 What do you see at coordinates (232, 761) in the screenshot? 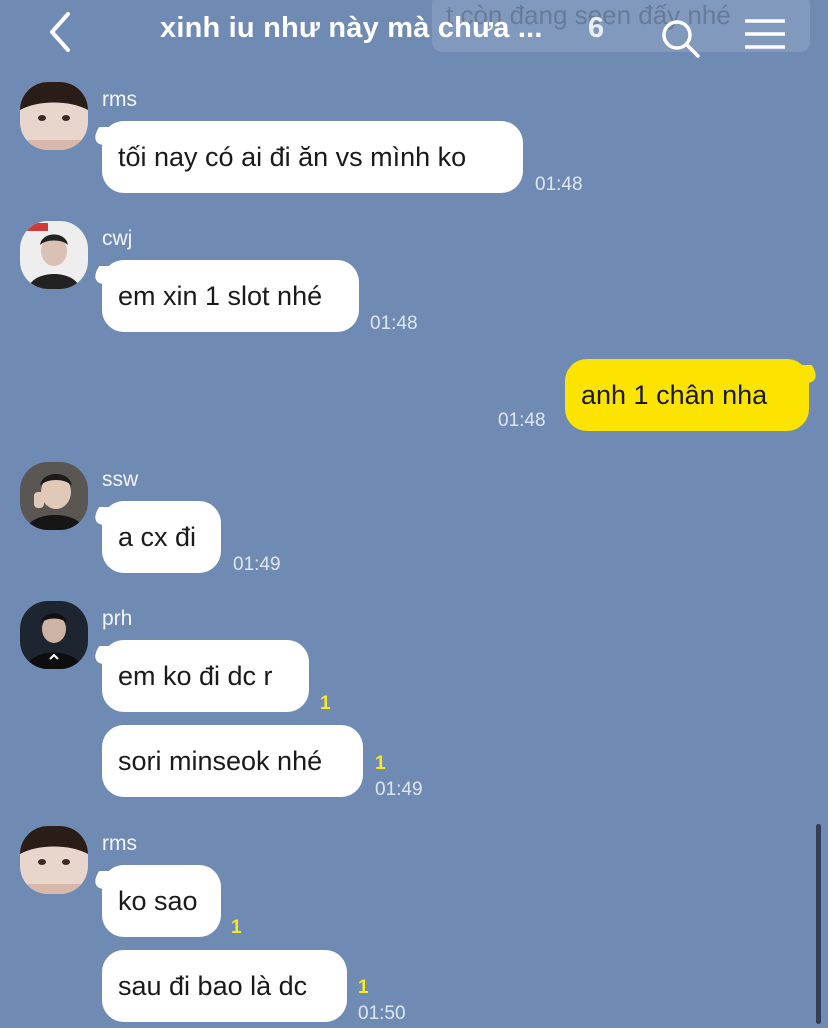
I see `message-bubble: sori minseok nhé` at bounding box center [232, 761].